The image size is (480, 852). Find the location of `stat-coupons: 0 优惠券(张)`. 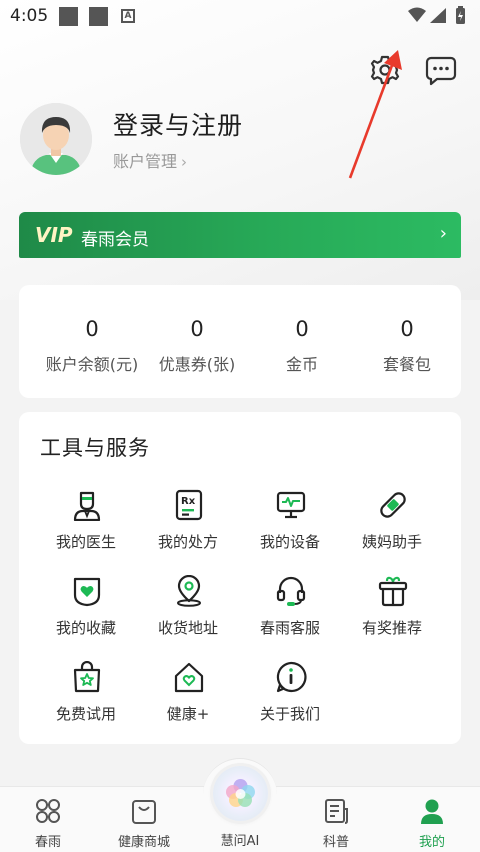

stat-coupons: 0 优惠券(张) is located at coordinates (197, 341).